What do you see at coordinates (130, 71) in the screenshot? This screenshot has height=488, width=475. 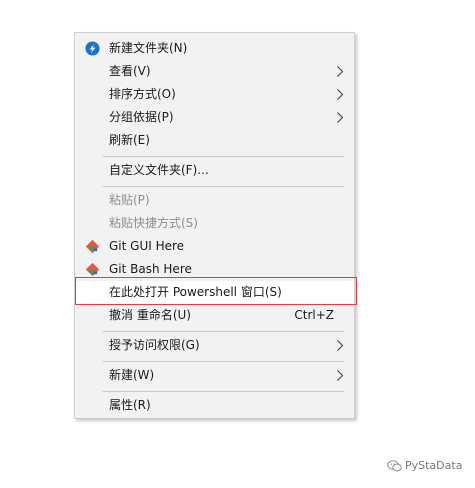 I see `menu-item-label: 查看(V)` at bounding box center [130, 71].